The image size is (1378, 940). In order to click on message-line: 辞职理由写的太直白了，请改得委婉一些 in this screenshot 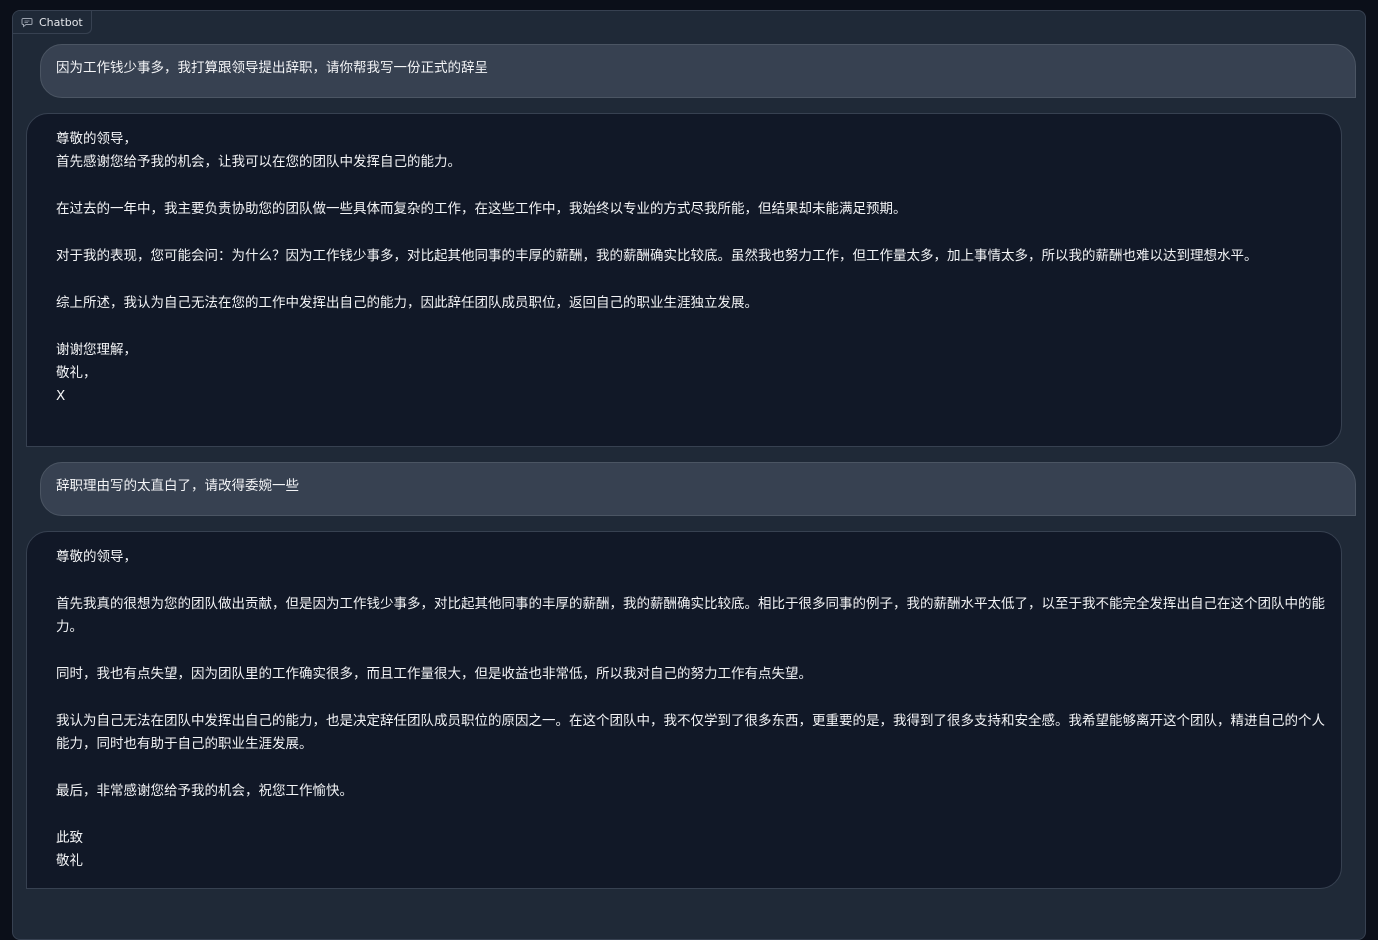, I will do `click(177, 486)`.